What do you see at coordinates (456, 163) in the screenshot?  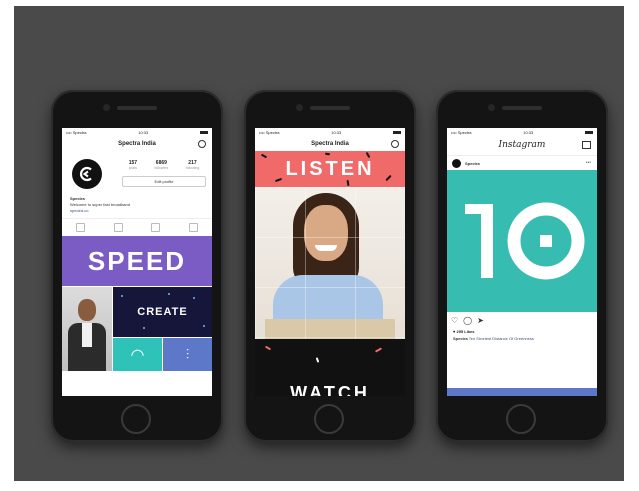 I see `post-avatar` at bounding box center [456, 163].